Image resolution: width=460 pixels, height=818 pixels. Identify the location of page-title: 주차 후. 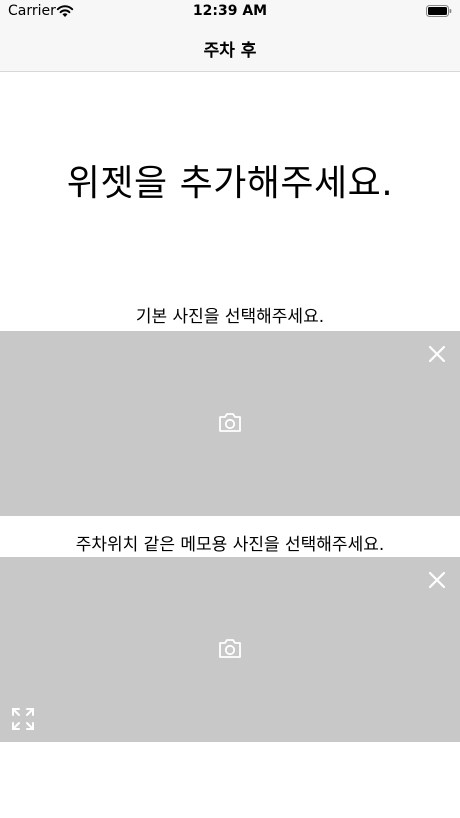
(230, 51).